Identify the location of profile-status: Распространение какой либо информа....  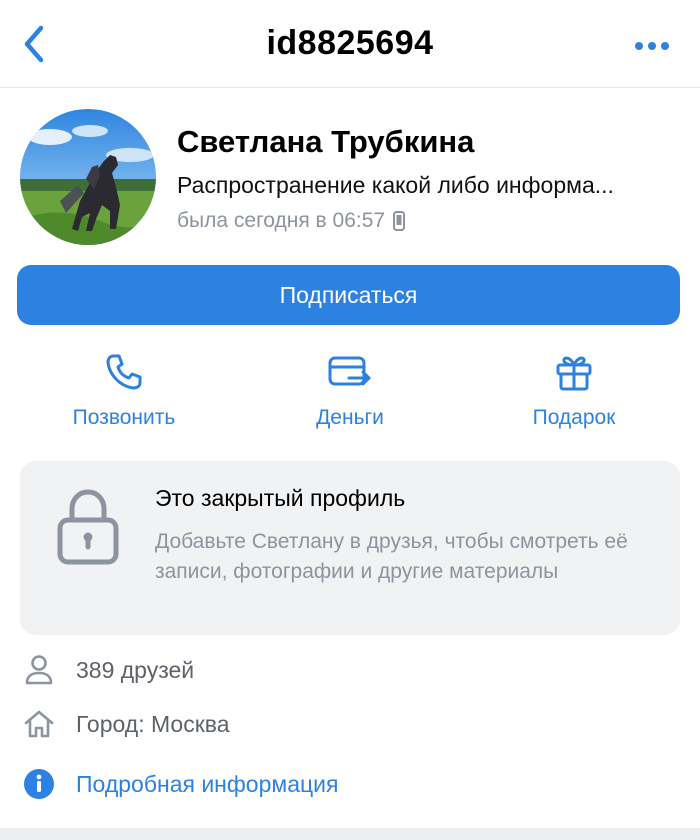
(427, 185).